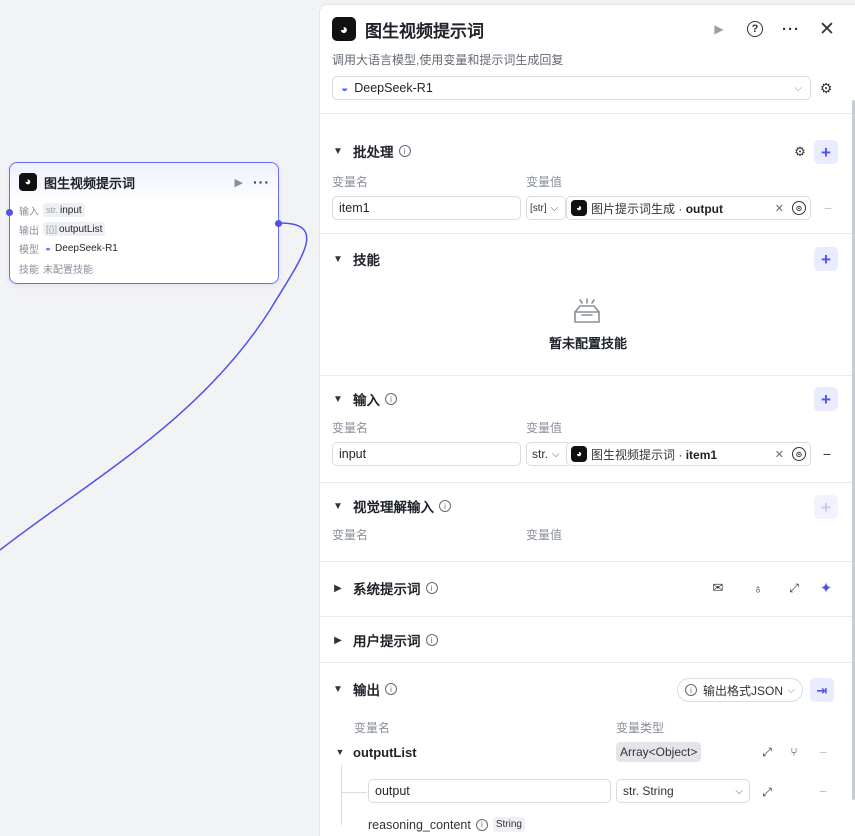  What do you see at coordinates (826, 588) in the screenshot?
I see `ai-sparkle-icon: ✦` at bounding box center [826, 588].